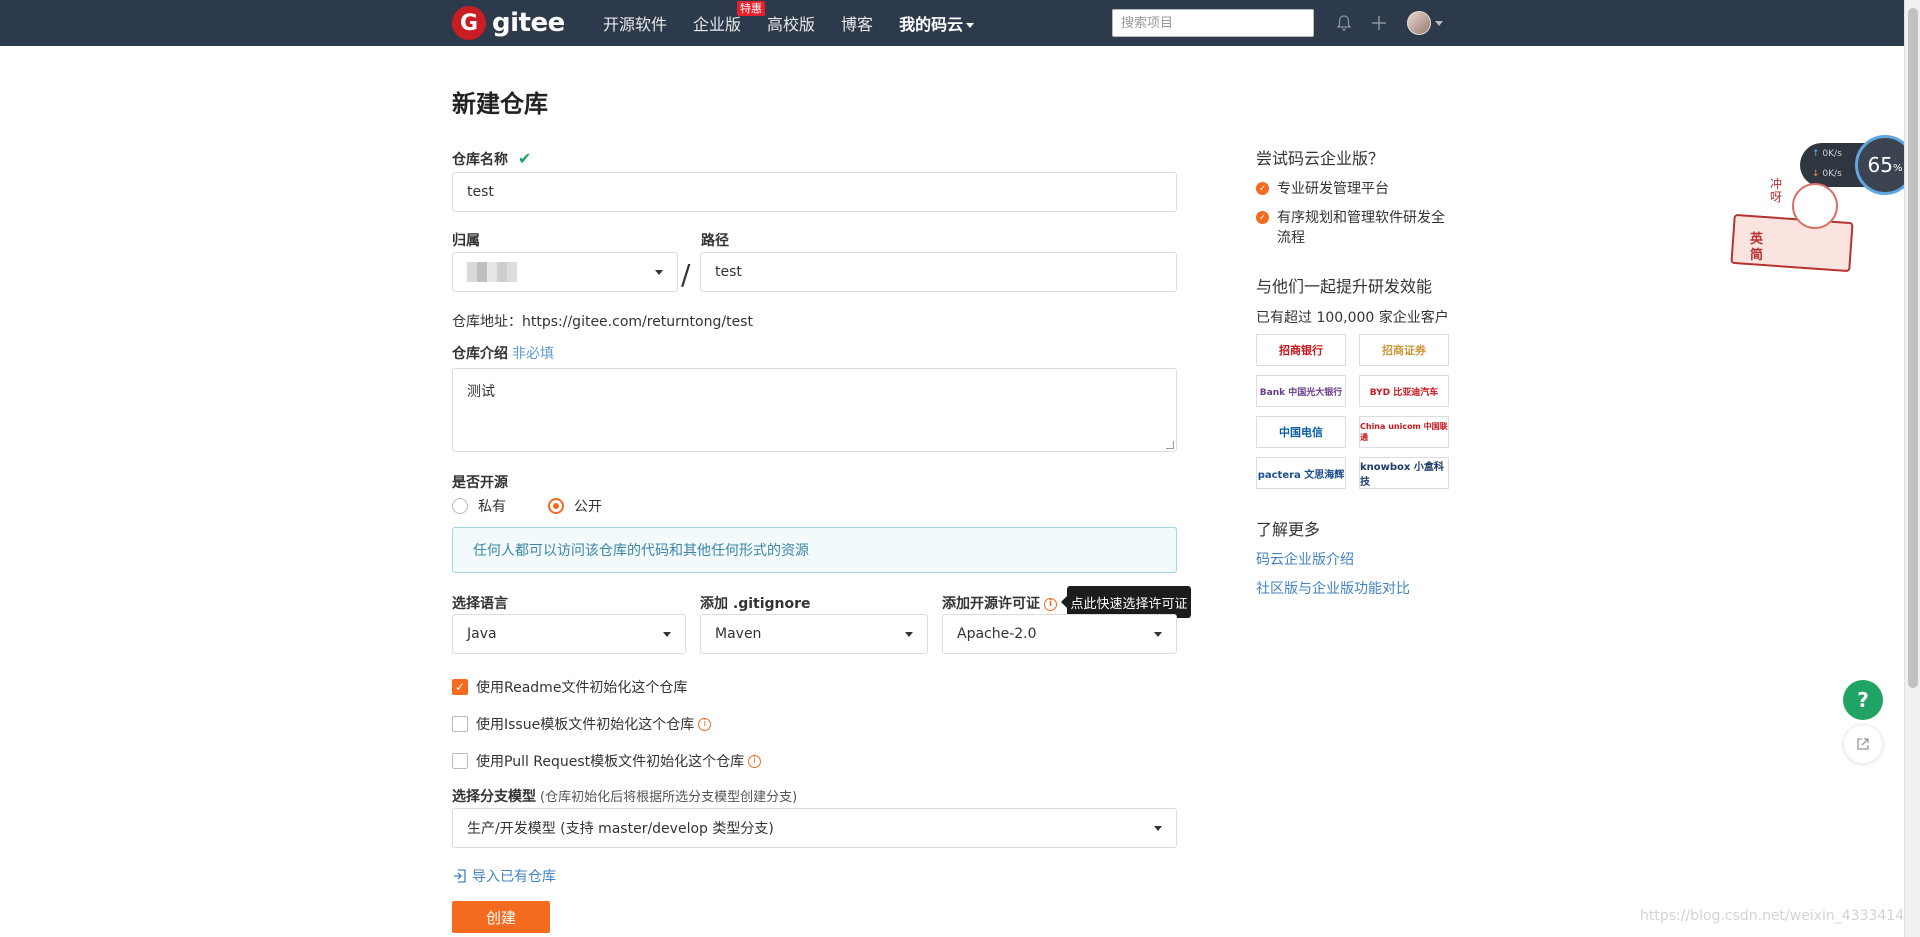 The height and width of the screenshot is (937, 1920). What do you see at coordinates (1333, 189) in the screenshot?
I see `feature-text: 专业研发管理平台` at bounding box center [1333, 189].